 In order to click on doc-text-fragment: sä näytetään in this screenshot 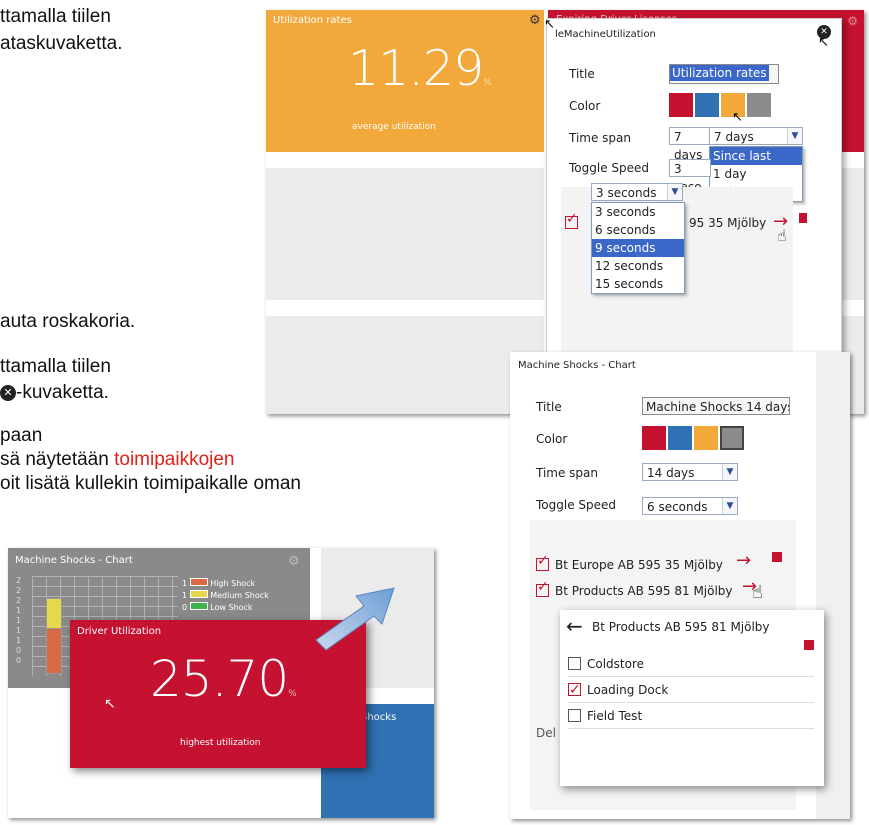, I will do `click(57, 459)`.